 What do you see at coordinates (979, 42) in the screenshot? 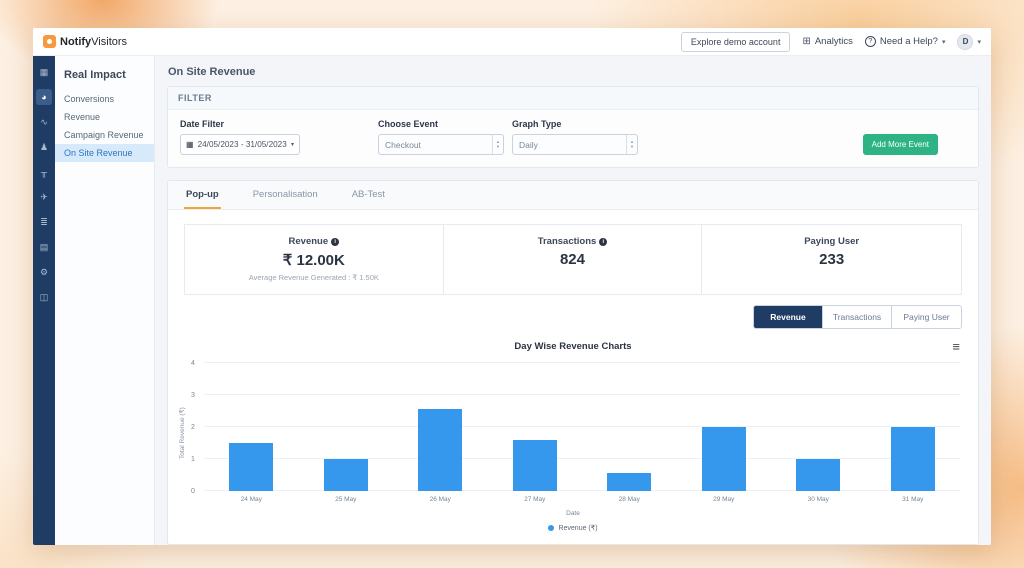
I see `chevron-down-icon: ▾` at bounding box center [979, 42].